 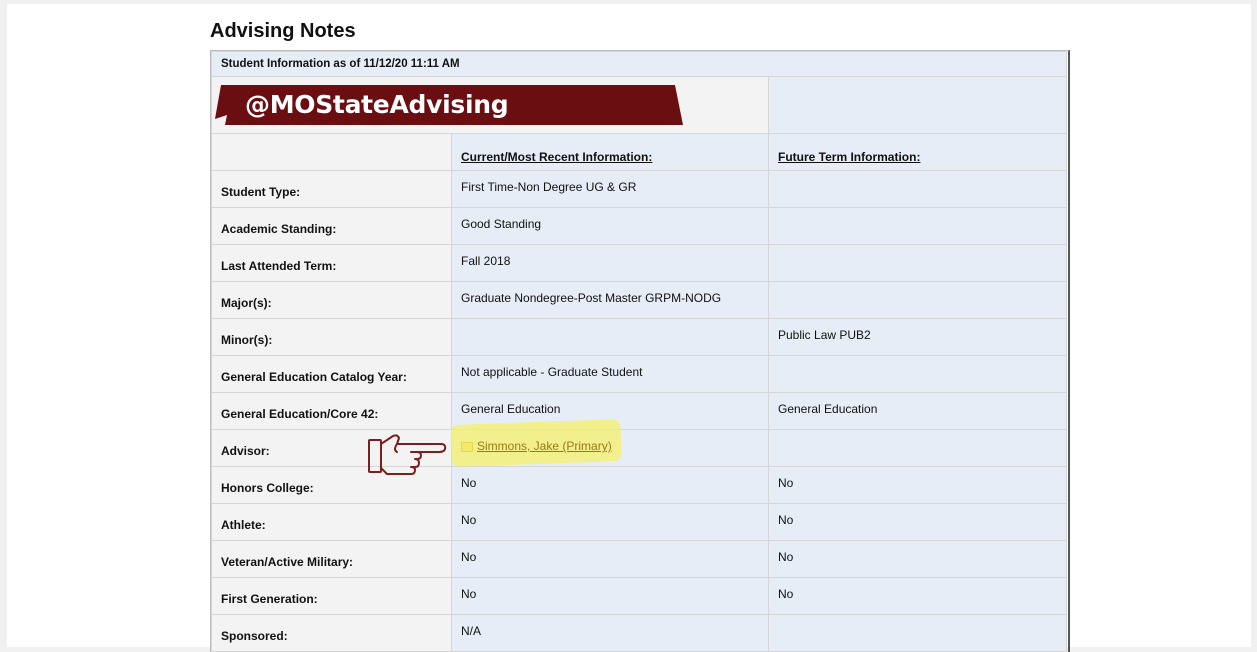 What do you see at coordinates (610, 152) in the screenshot?
I see `header-current: Current/Most Recent Information:` at bounding box center [610, 152].